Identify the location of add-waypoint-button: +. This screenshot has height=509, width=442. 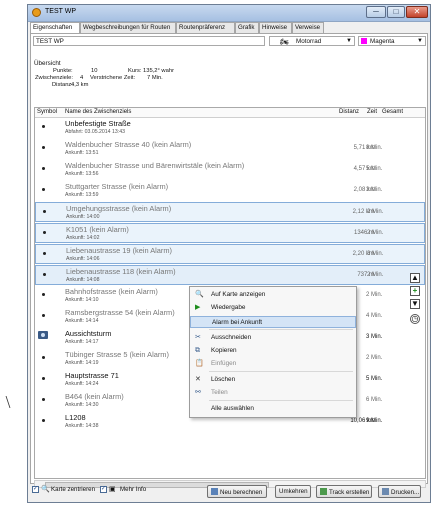
(415, 291).